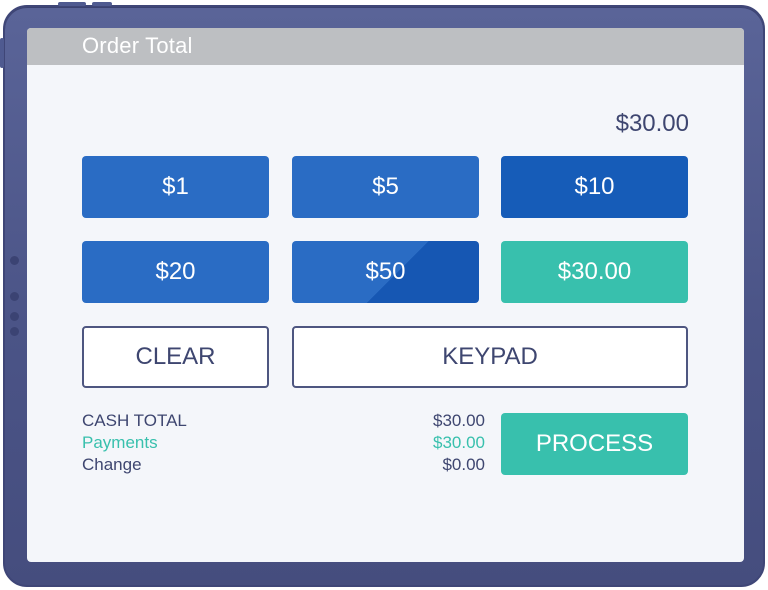 The height and width of the screenshot is (590, 768). I want to click on exact-amount-button: $30.00, so click(594, 272).